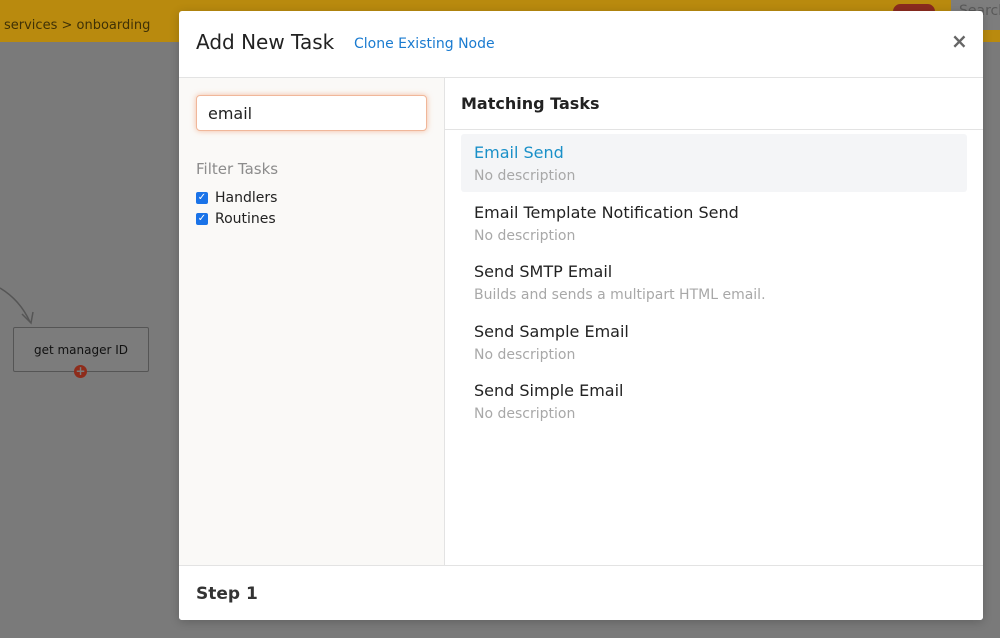  I want to click on clone-existing-node-link: Clone Existing Node, so click(424, 44).